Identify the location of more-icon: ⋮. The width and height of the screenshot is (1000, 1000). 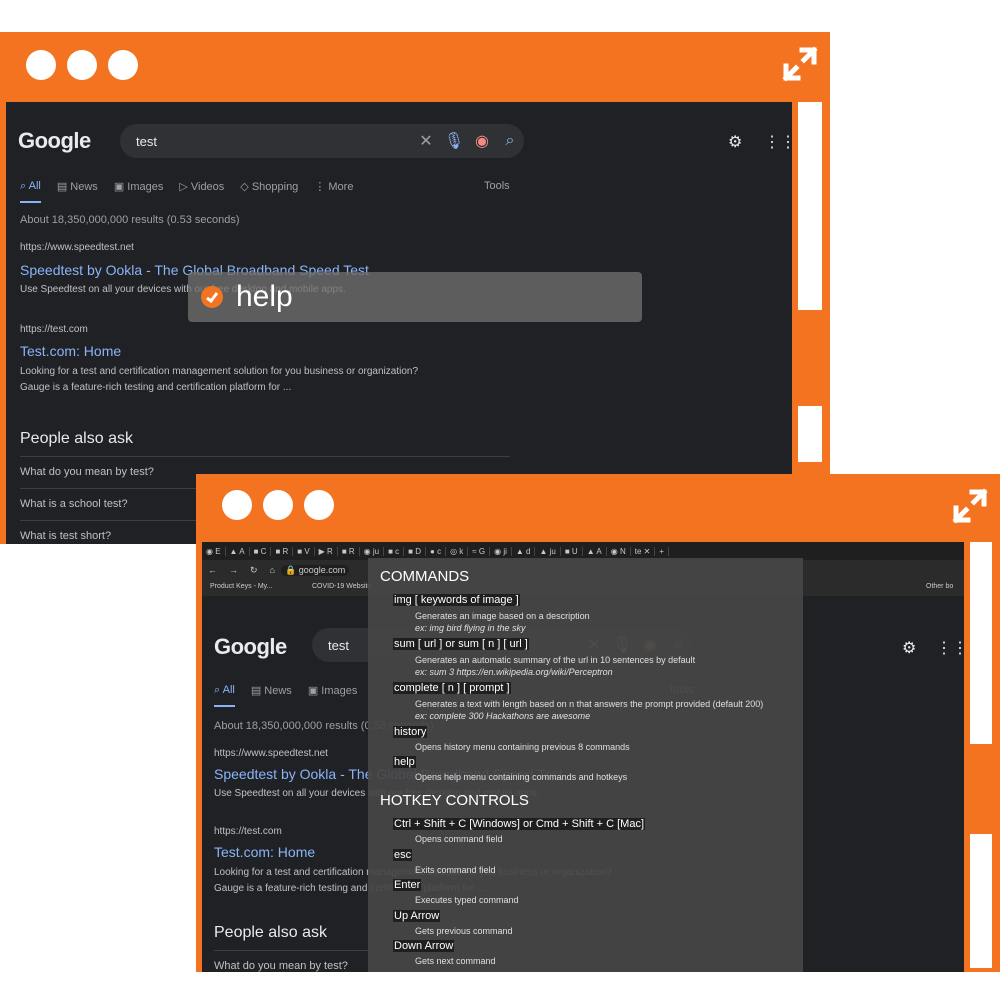
(321, 187).